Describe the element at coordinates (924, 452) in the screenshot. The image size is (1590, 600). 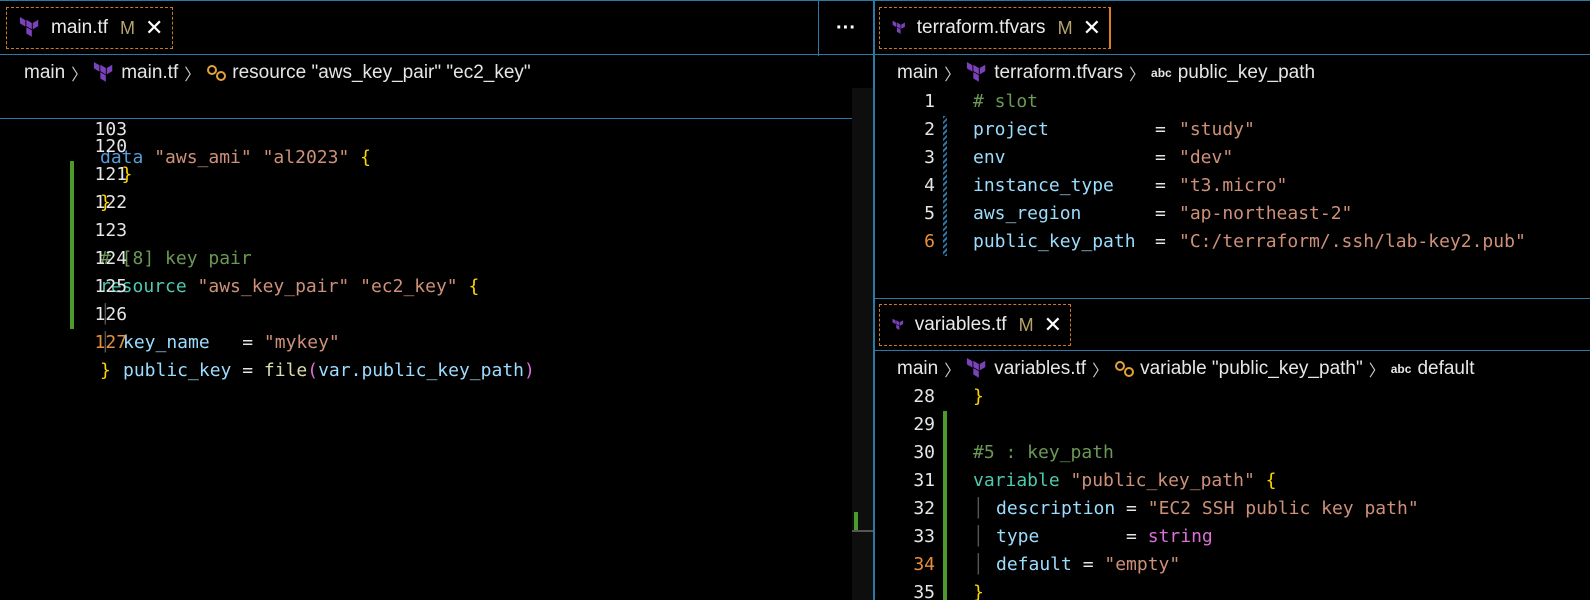
I see `line-number: 30` at that location.